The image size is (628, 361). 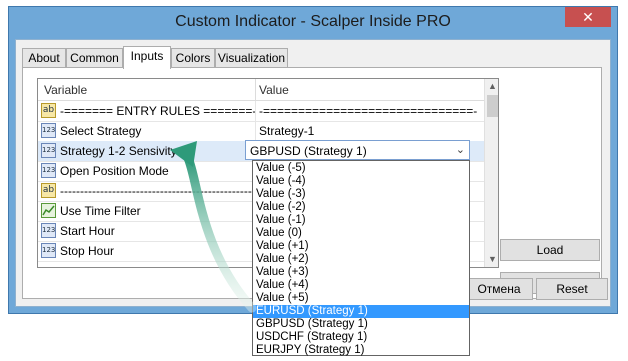 I want to click on grid-row: 123 Select Strategy Strategy-1, so click(x=261, y=131).